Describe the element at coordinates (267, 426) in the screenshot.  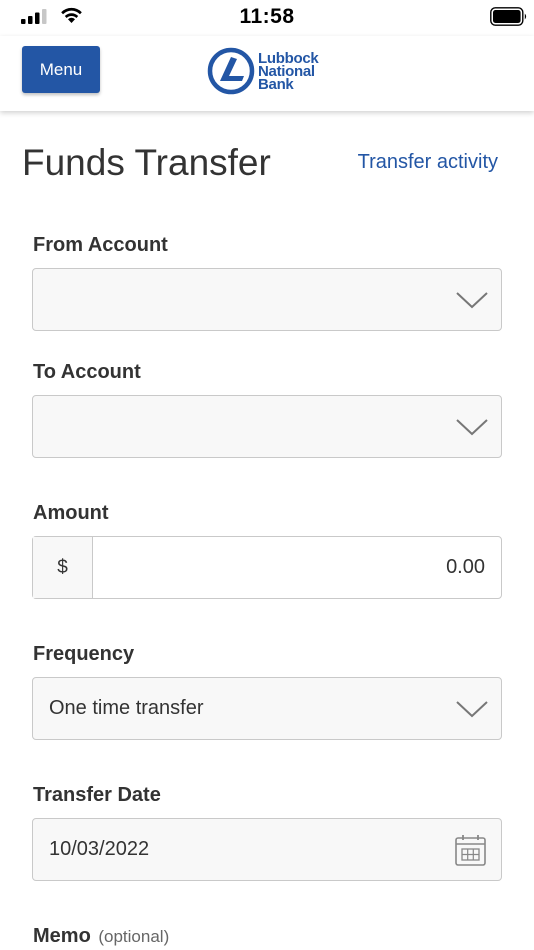
I see `to-account-select` at that location.